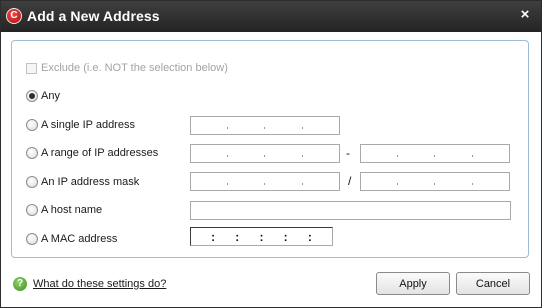 The height and width of the screenshot is (308, 542). What do you see at coordinates (413, 283) in the screenshot?
I see `apply-button: Apply` at bounding box center [413, 283].